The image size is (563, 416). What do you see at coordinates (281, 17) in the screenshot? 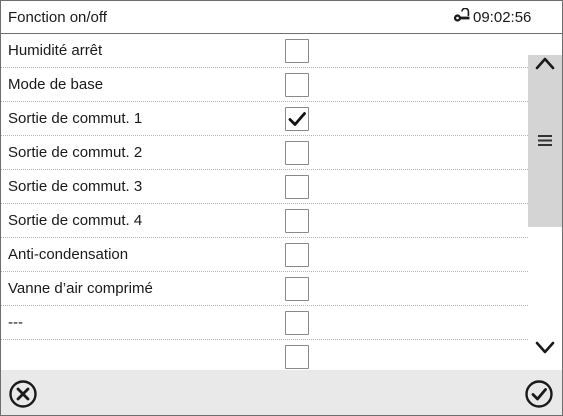
I see `title-bar: Fonction on/off 09:02:56` at bounding box center [281, 17].